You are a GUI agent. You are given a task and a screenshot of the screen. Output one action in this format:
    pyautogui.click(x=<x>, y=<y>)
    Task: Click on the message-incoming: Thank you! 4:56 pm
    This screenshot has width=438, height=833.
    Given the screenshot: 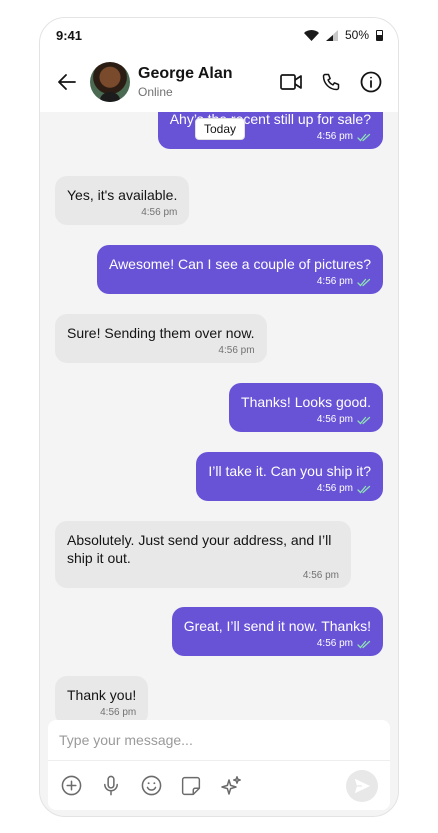 What is the action you would take?
    pyautogui.click(x=102, y=698)
    